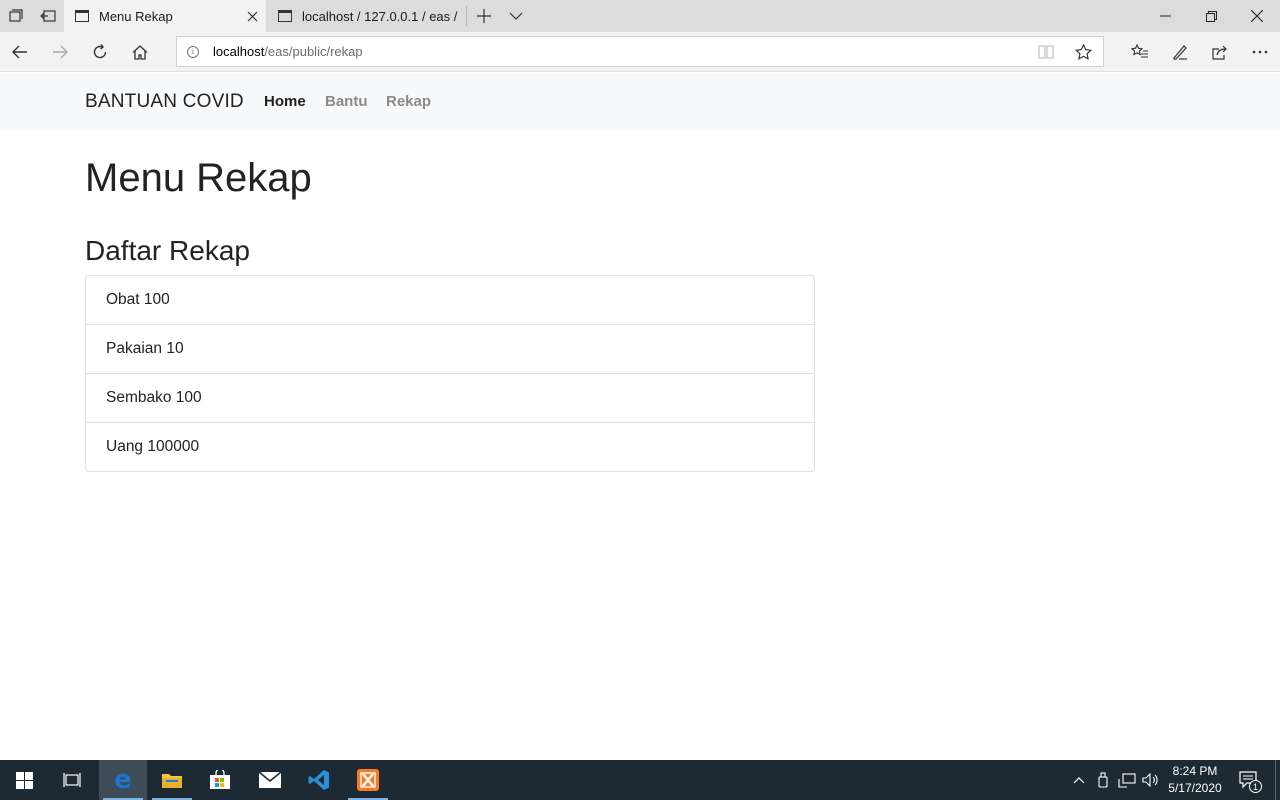  What do you see at coordinates (72, 780) in the screenshot?
I see `task-view-icon` at bounding box center [72, 780].